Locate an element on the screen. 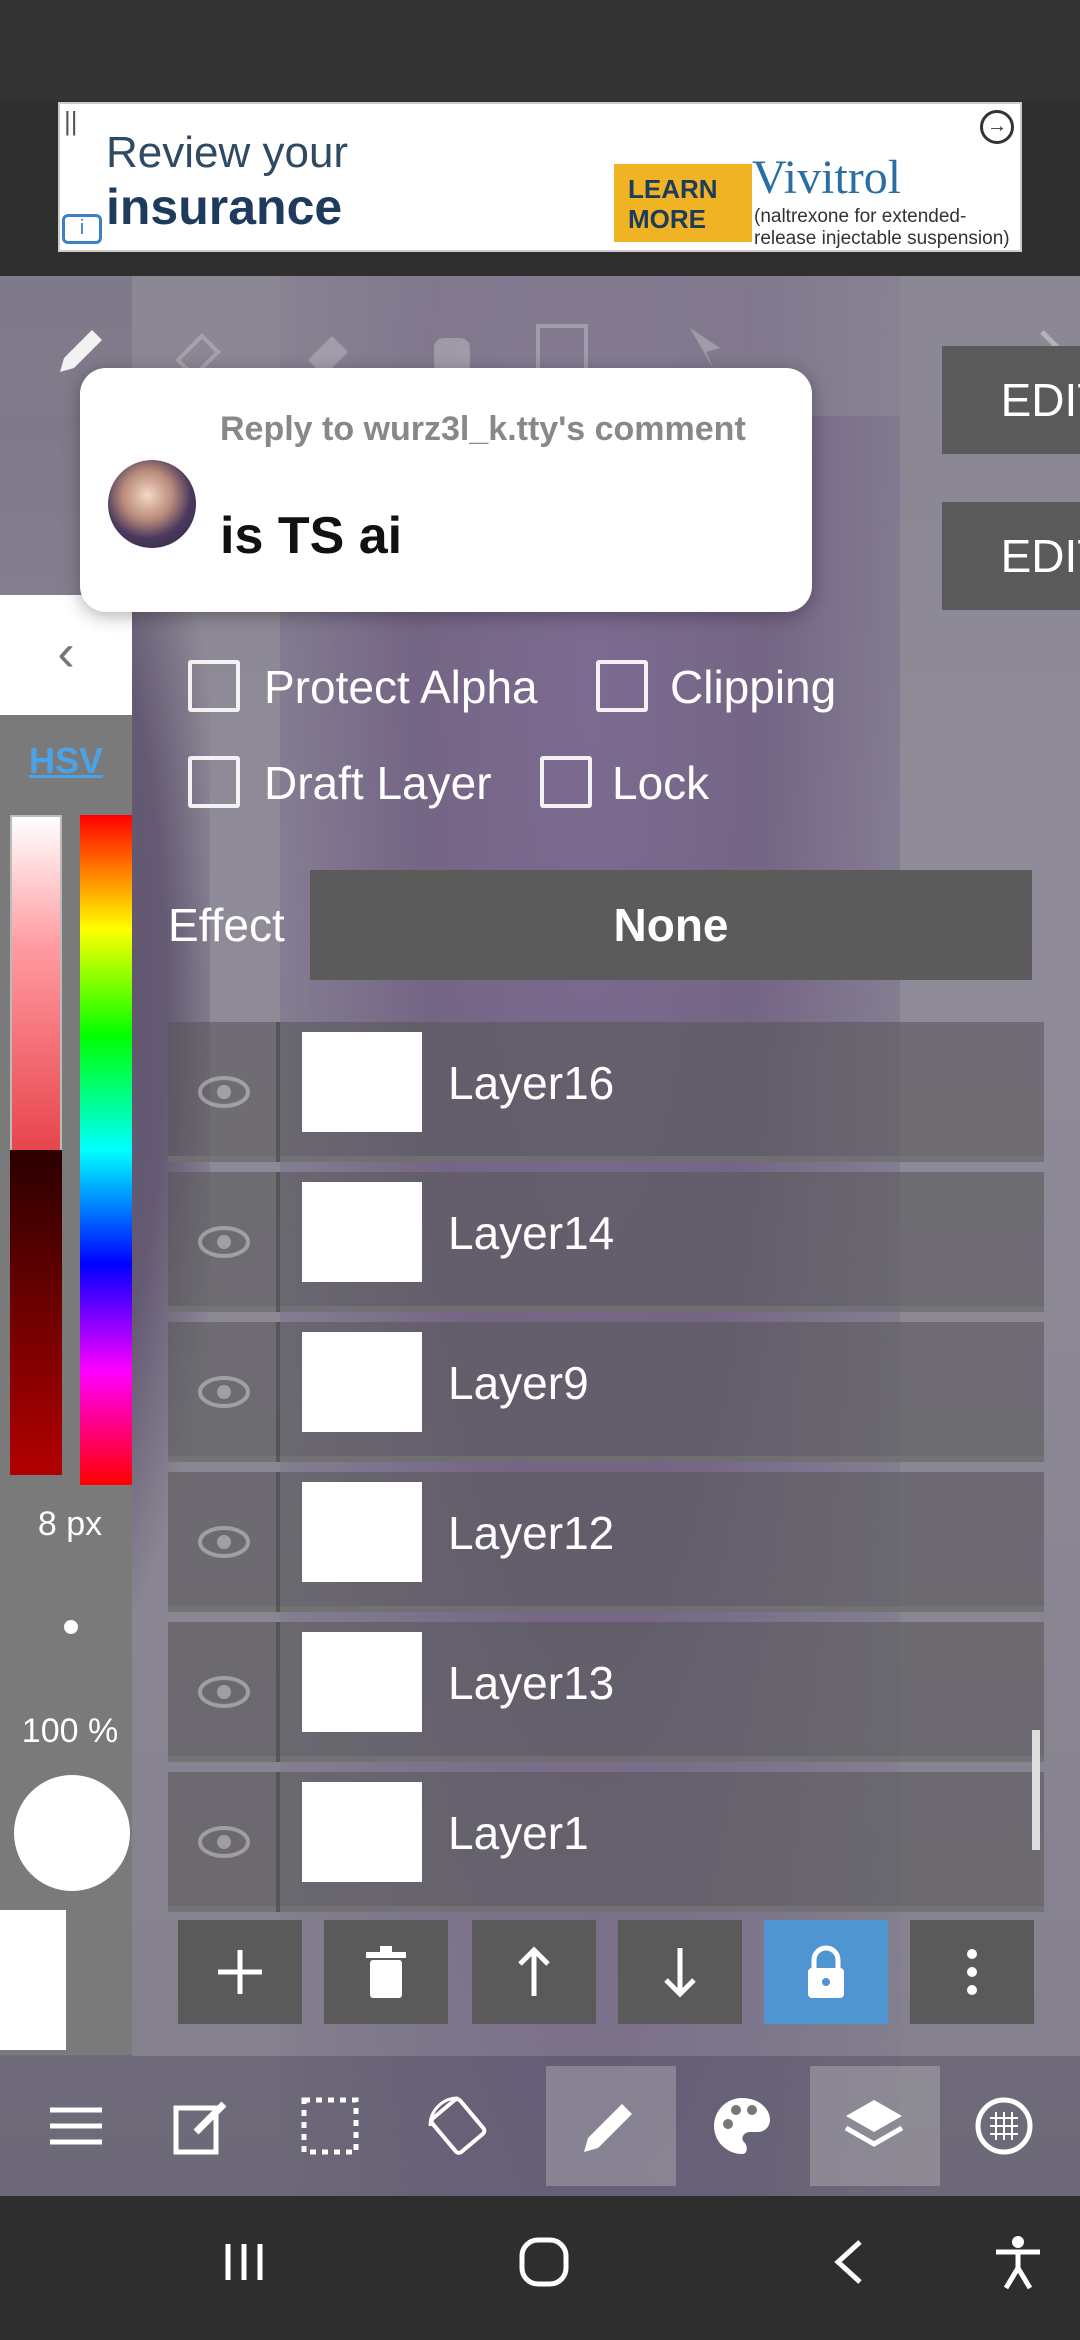  brush-size-label: 8 px is located at coordinates (70, 1524).